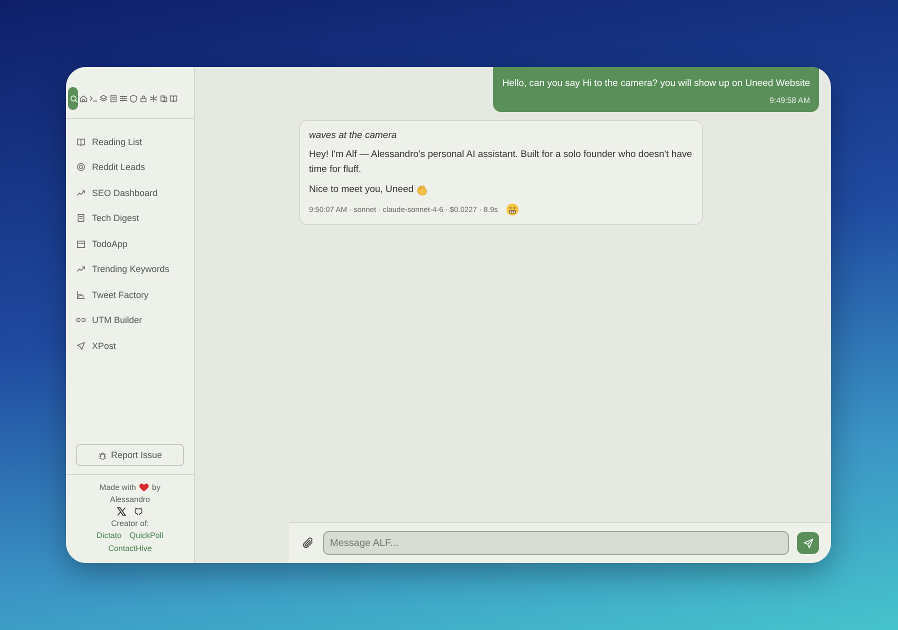  I want to click on send-button, so click(808, 543).